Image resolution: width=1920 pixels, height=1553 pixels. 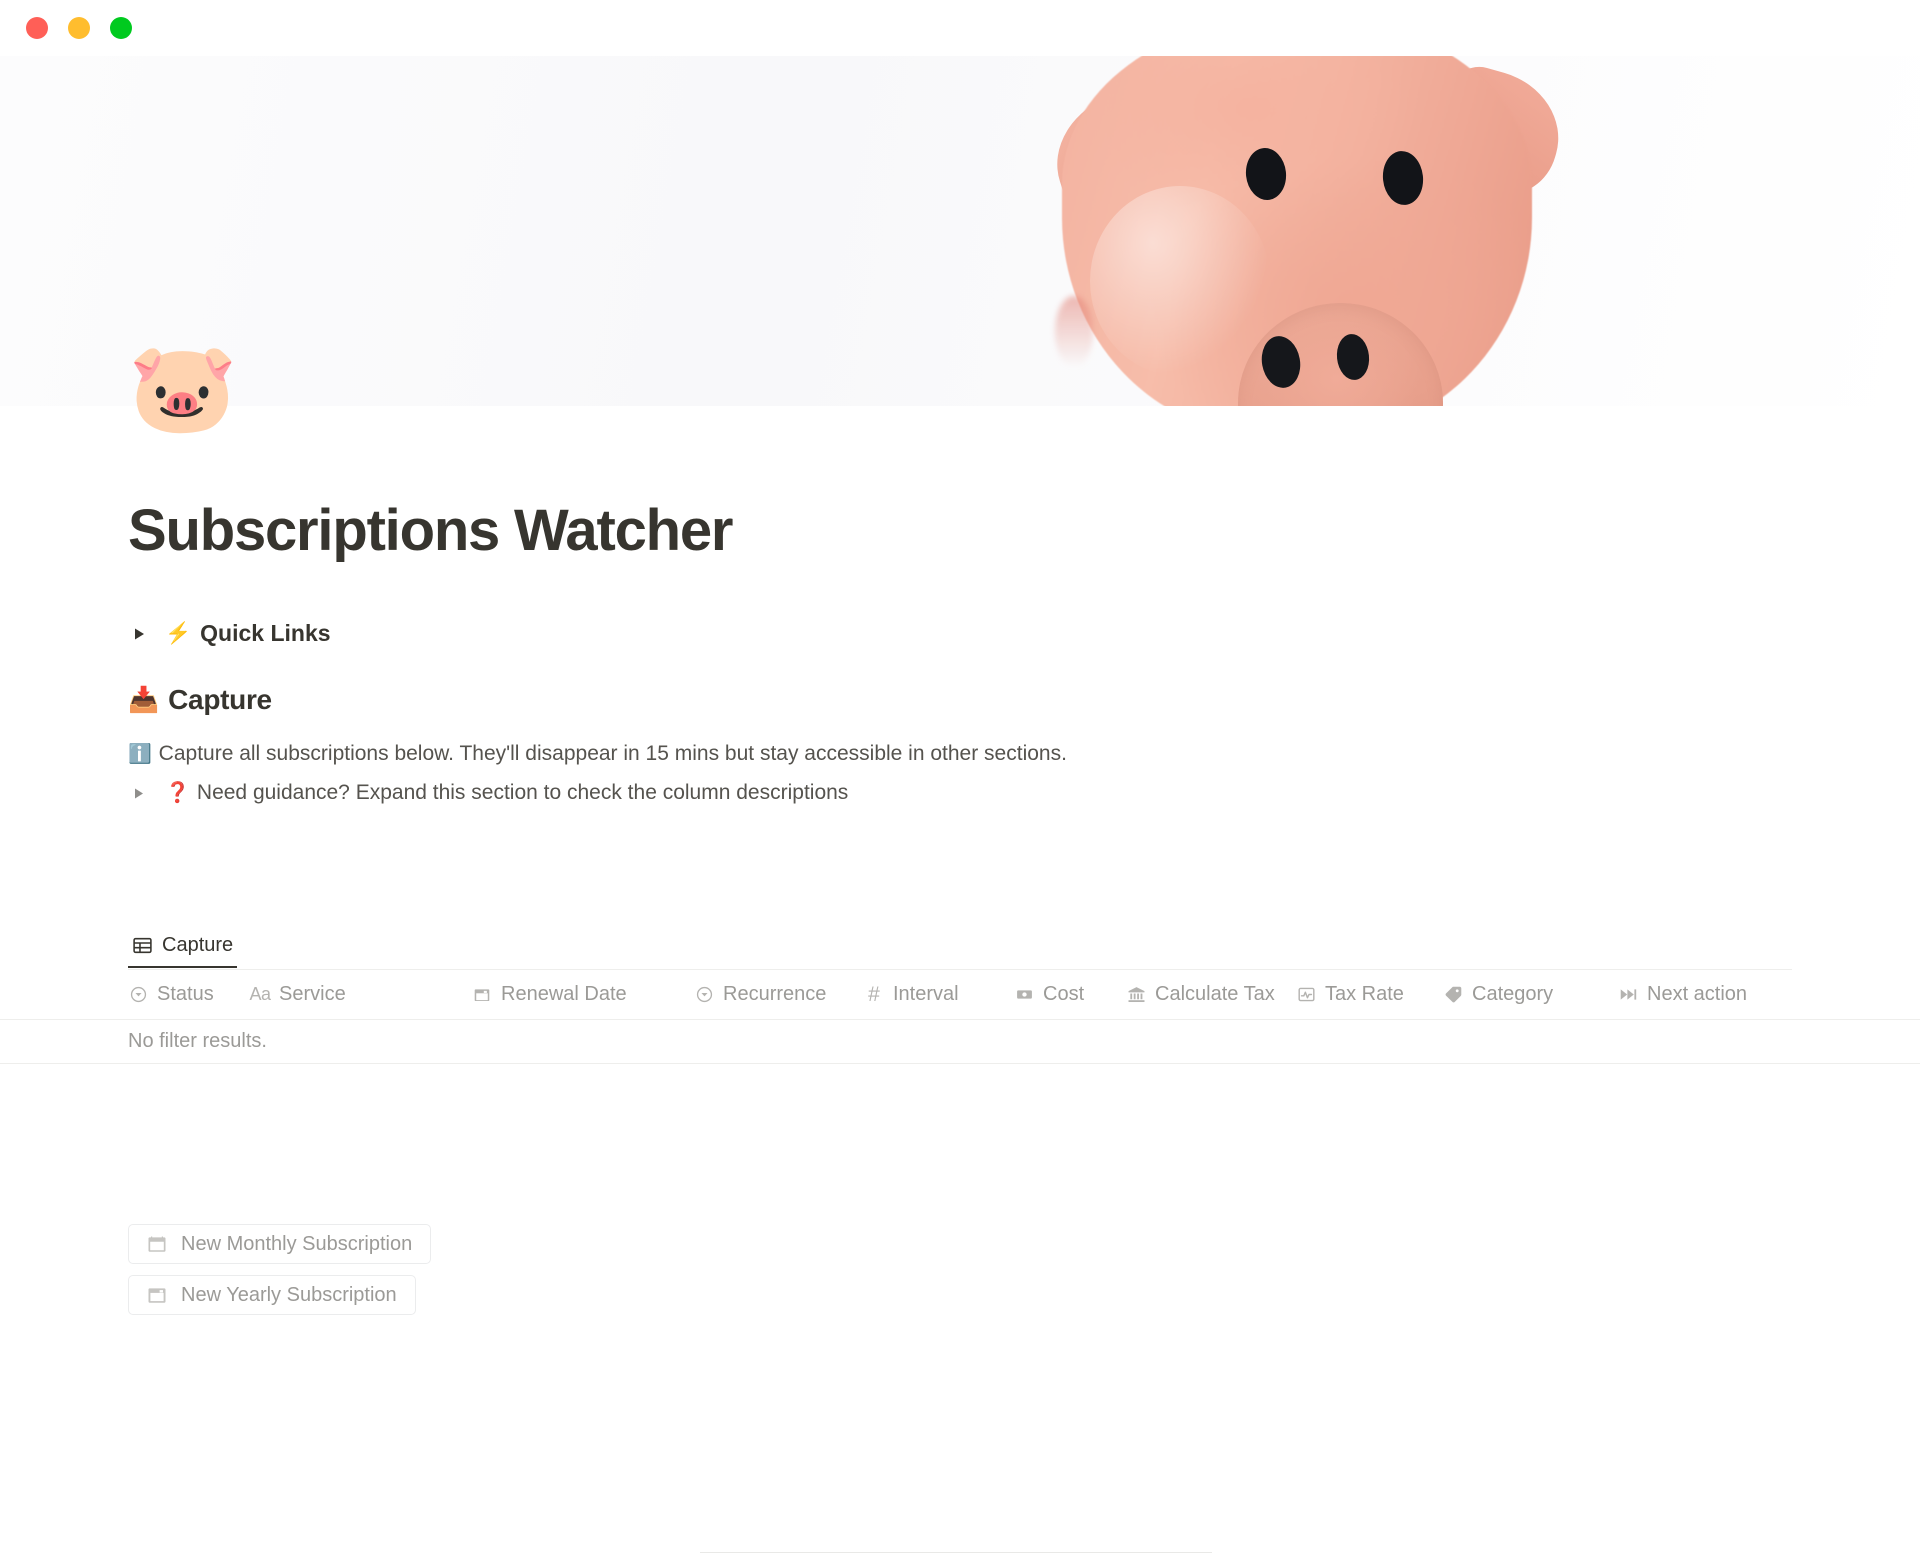 I want to click on window-minimize-button, so click(x=79, y=28).